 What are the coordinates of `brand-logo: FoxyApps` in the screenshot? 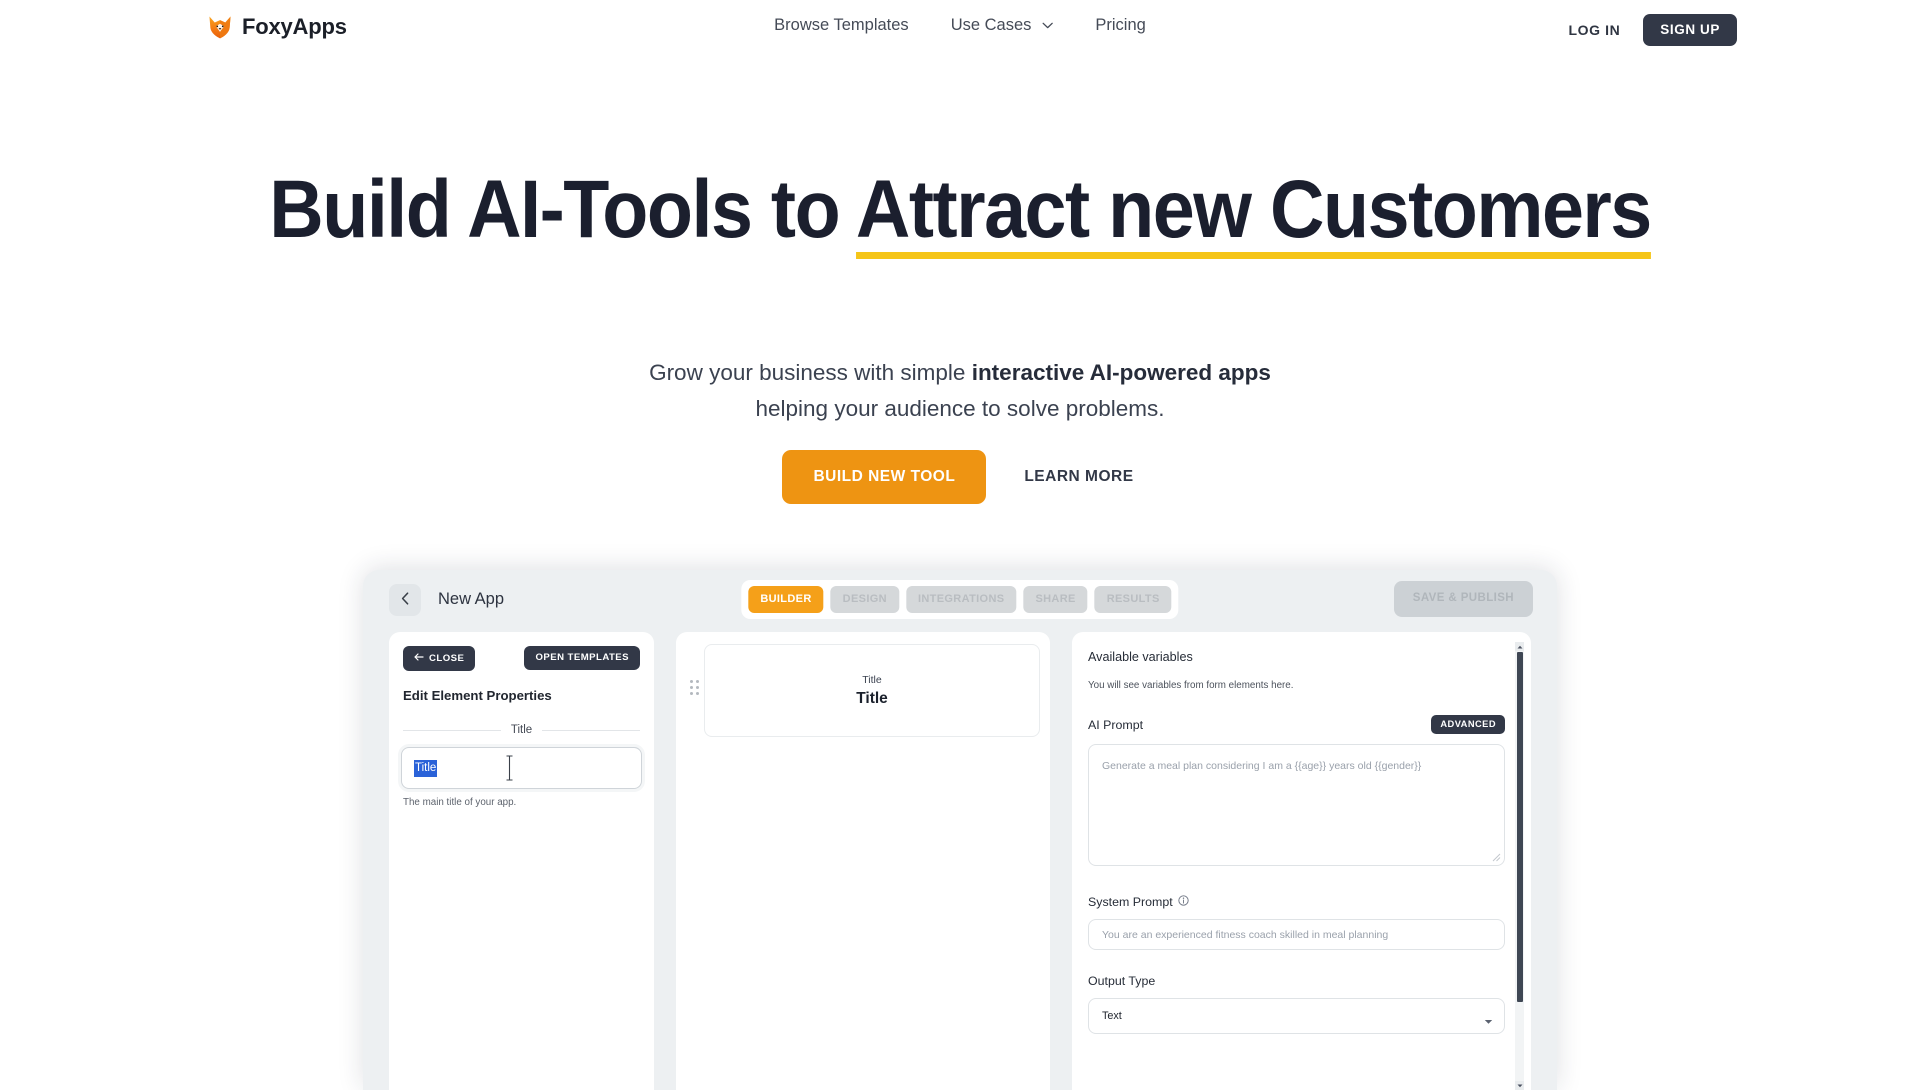 It's located at (277, 27).